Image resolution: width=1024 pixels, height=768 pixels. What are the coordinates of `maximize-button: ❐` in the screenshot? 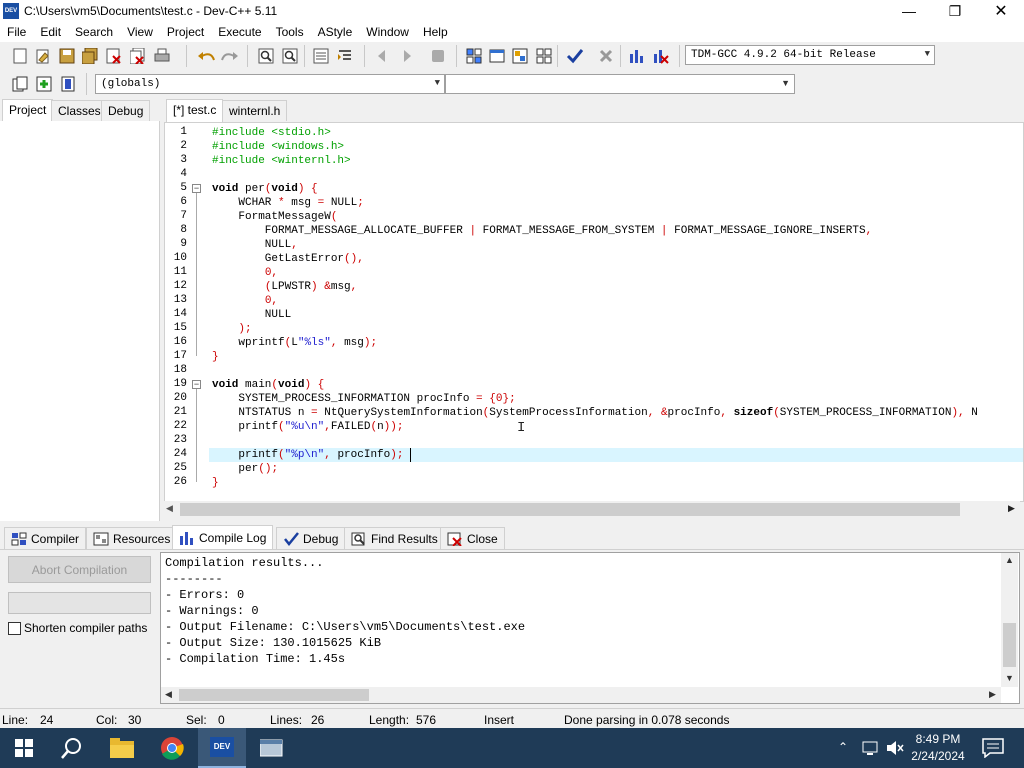 It's located at (955, 11).